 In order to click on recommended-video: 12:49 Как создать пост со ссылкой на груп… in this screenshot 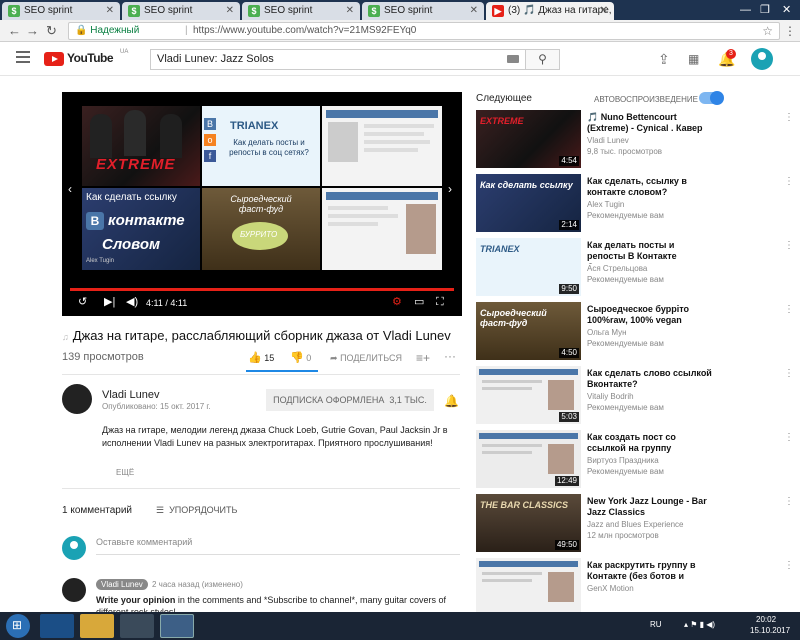, I will do `click(638, 460)`.